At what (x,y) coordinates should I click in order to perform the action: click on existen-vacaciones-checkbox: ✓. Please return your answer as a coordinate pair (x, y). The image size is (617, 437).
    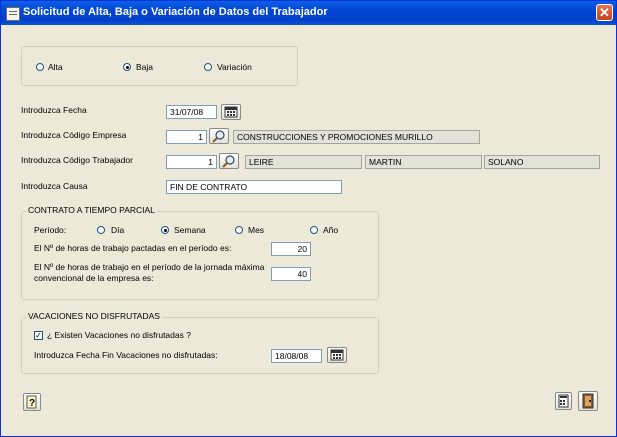
    Looking at the image, I should click on (38, 335).